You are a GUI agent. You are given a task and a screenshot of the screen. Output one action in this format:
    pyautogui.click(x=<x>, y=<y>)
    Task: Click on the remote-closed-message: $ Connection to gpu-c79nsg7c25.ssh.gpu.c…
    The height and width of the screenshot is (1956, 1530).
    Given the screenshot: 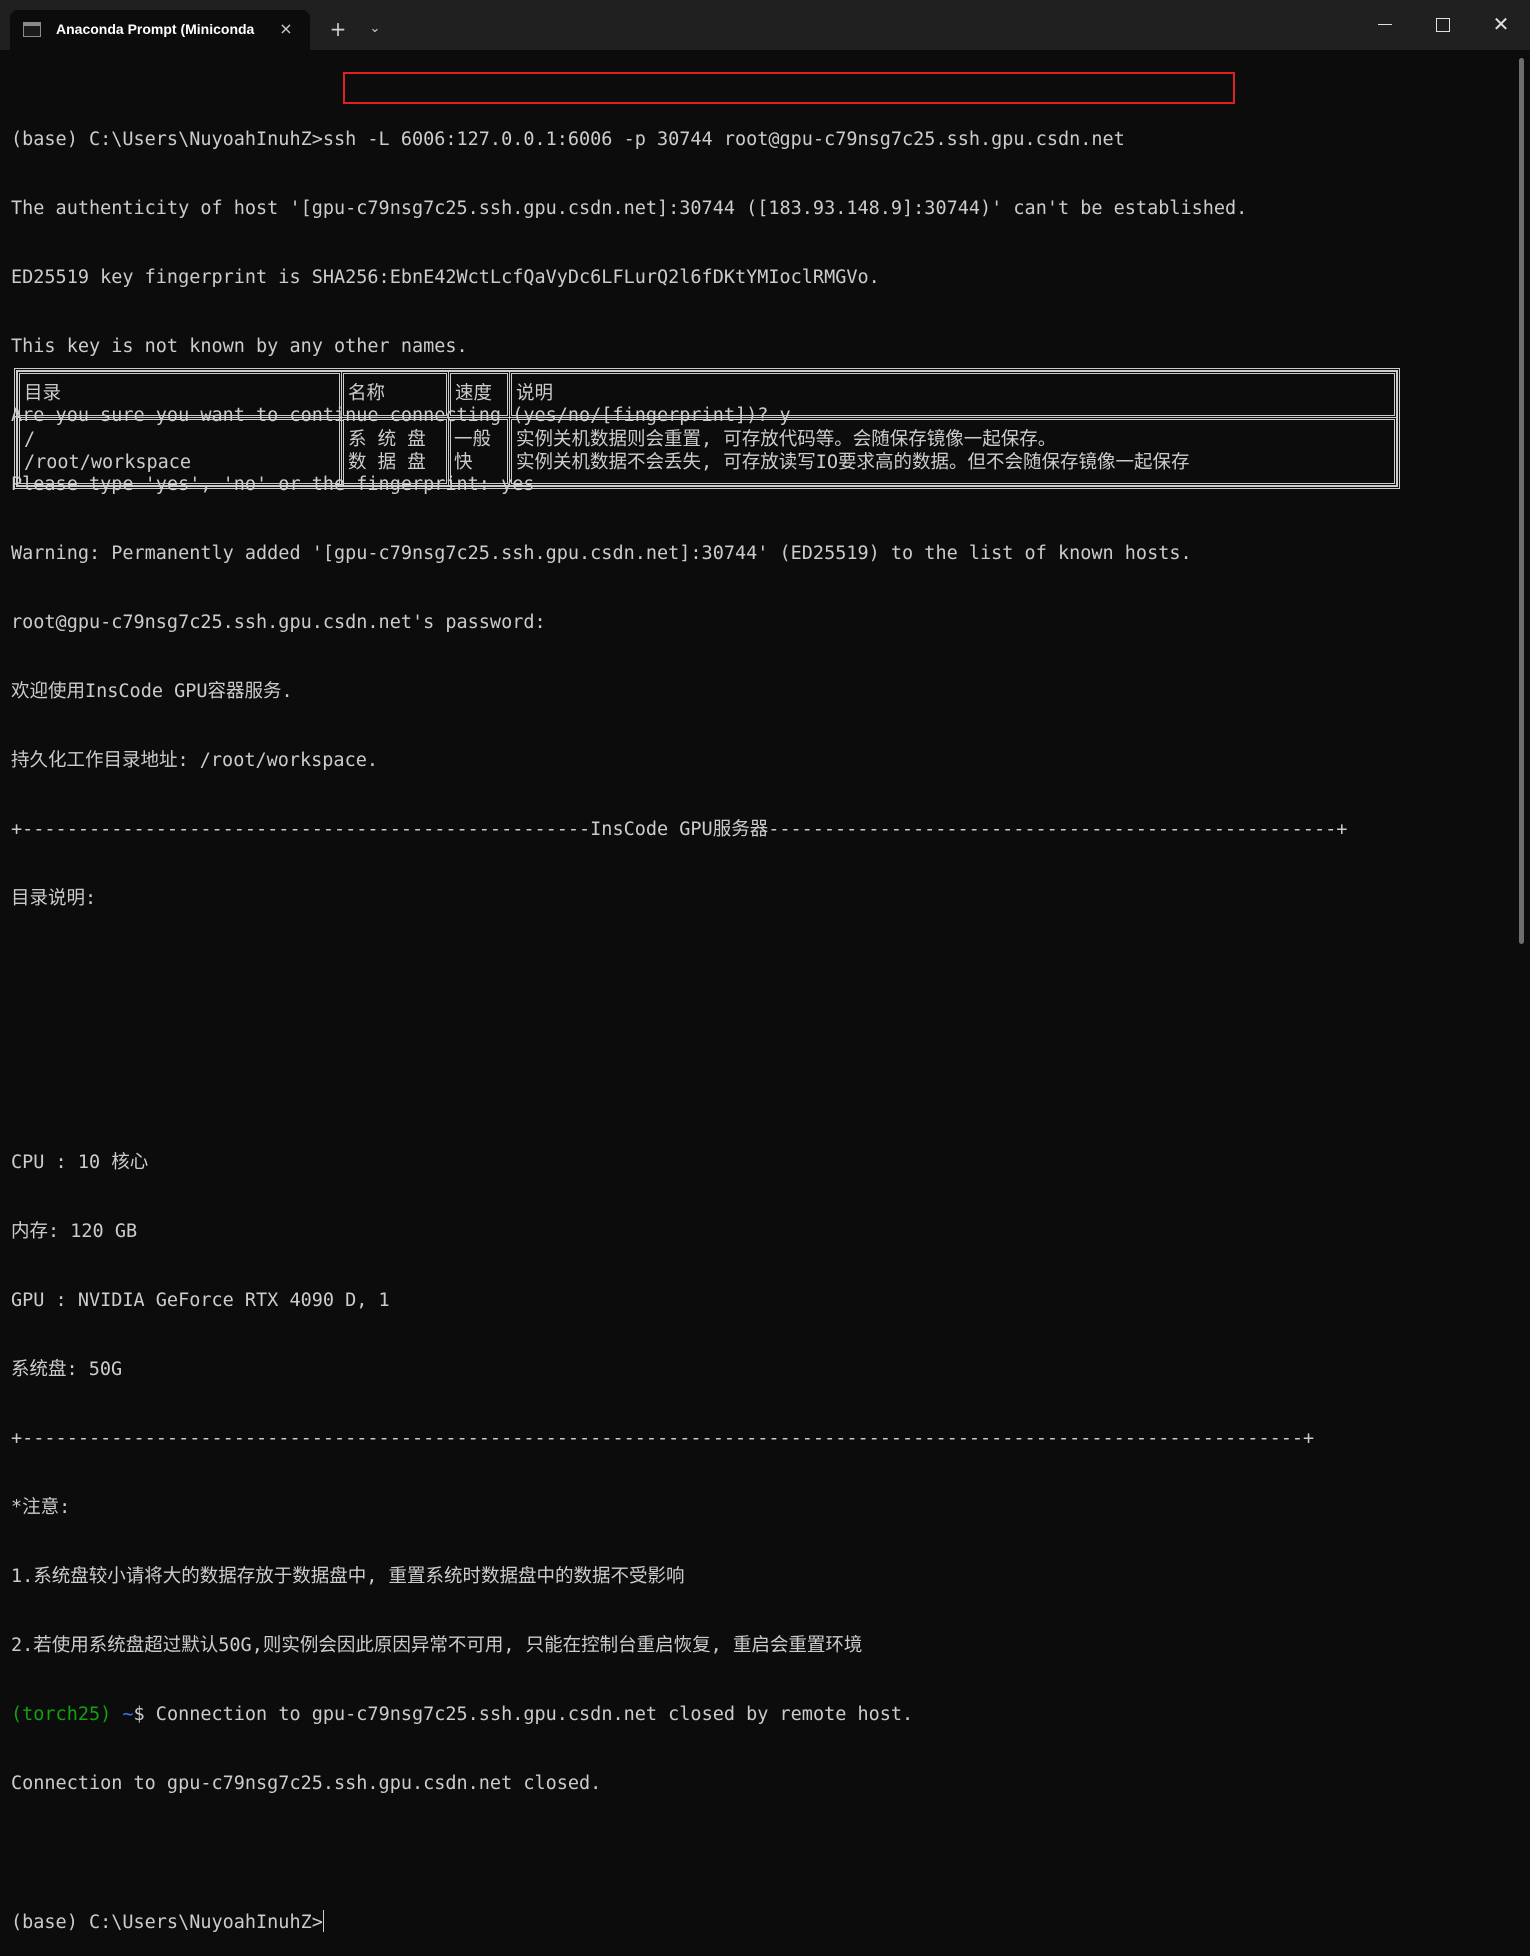 What is the action you would take?
    pyautogui.click(x=523, y=1714)
    